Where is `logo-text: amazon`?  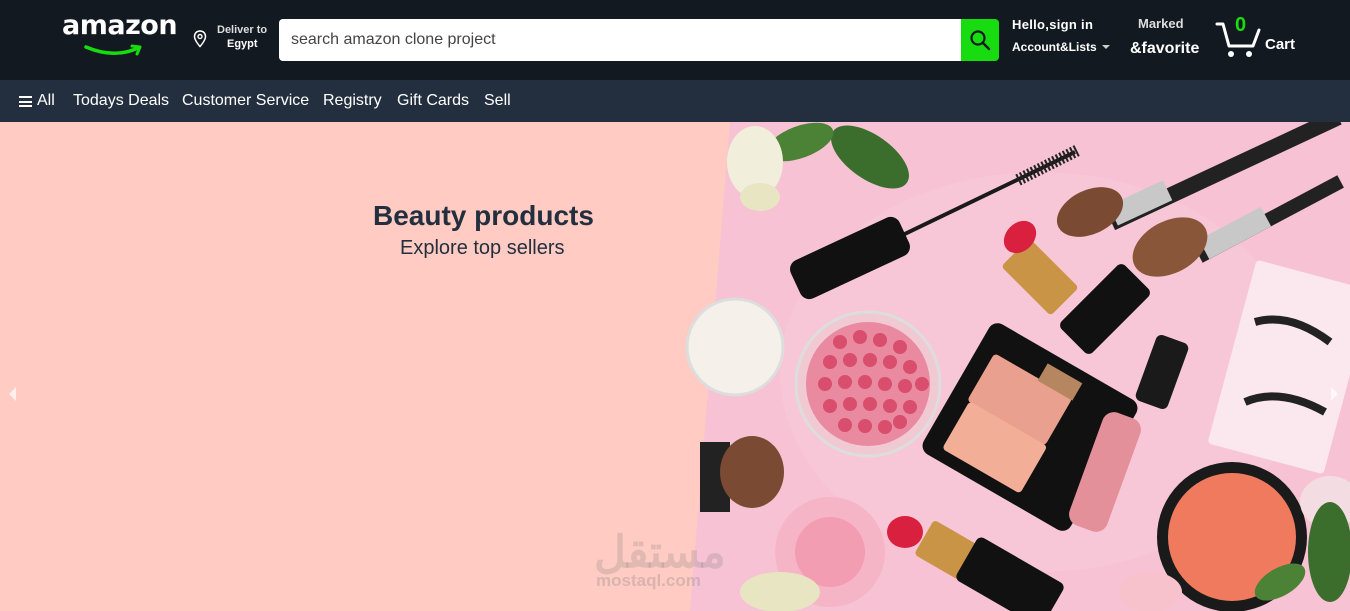
logo-text: amazon is located at coordinates (120, 25).